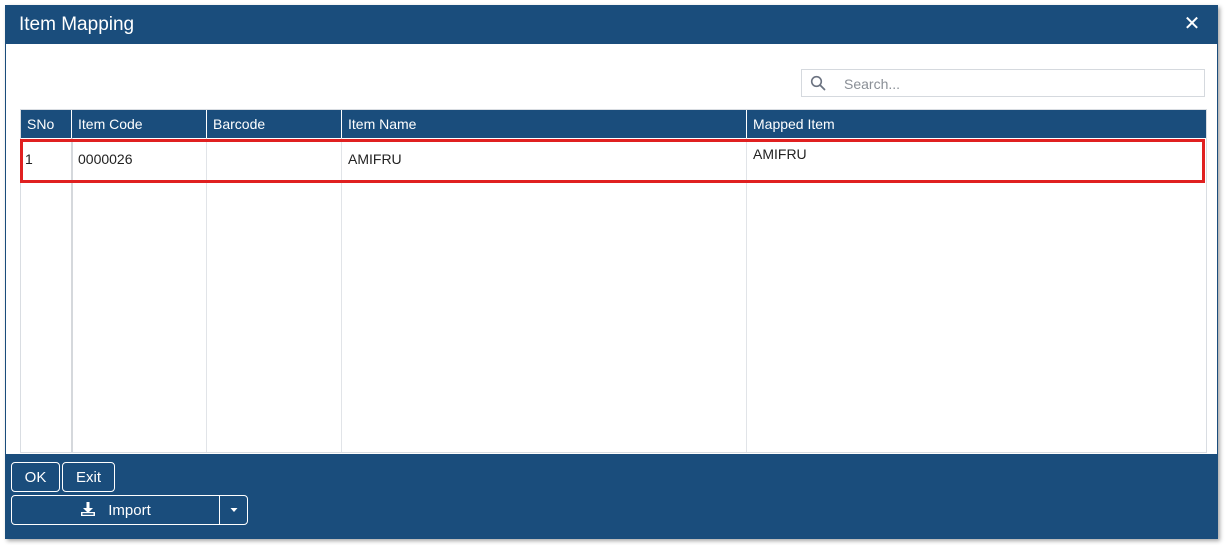 Image resolution: width=1225 pixels, height=545 pixels. Describe the element at coordinates (274, 124) in the screenshot. I see `column-header-barcode: Barcode` at that location.